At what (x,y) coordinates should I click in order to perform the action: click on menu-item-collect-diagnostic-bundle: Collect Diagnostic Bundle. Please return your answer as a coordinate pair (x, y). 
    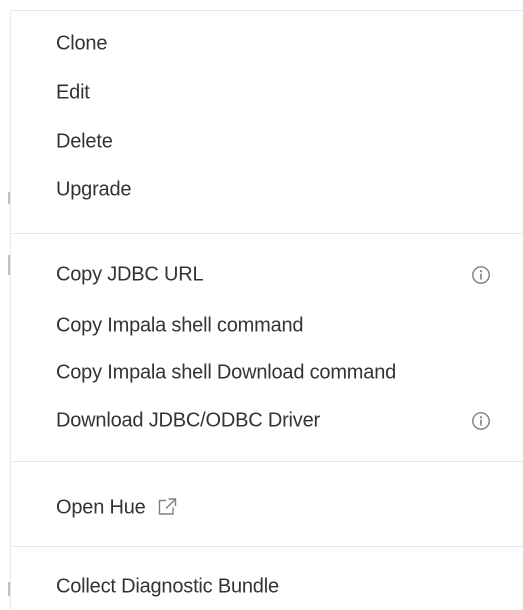
    Looking at the image, I should click on (267, 587).